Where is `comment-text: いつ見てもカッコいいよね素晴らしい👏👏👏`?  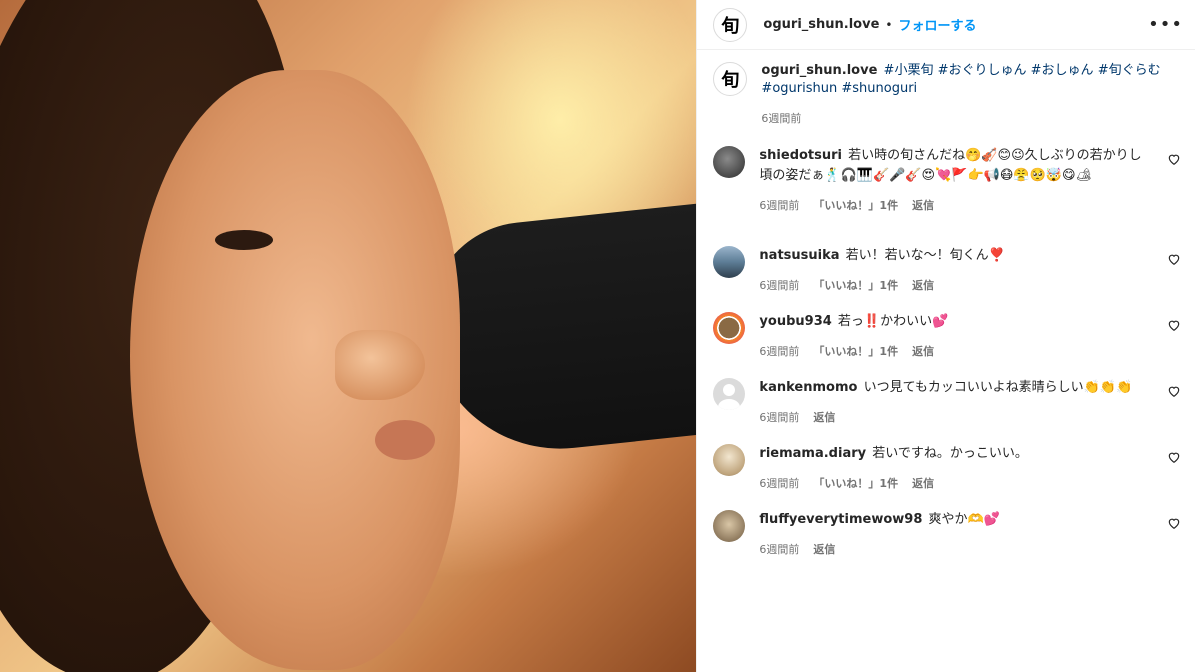
comment-text: いつ見てもカッコいいよね素晴らしい👏👏👏 is located at coordinates (998, 387).